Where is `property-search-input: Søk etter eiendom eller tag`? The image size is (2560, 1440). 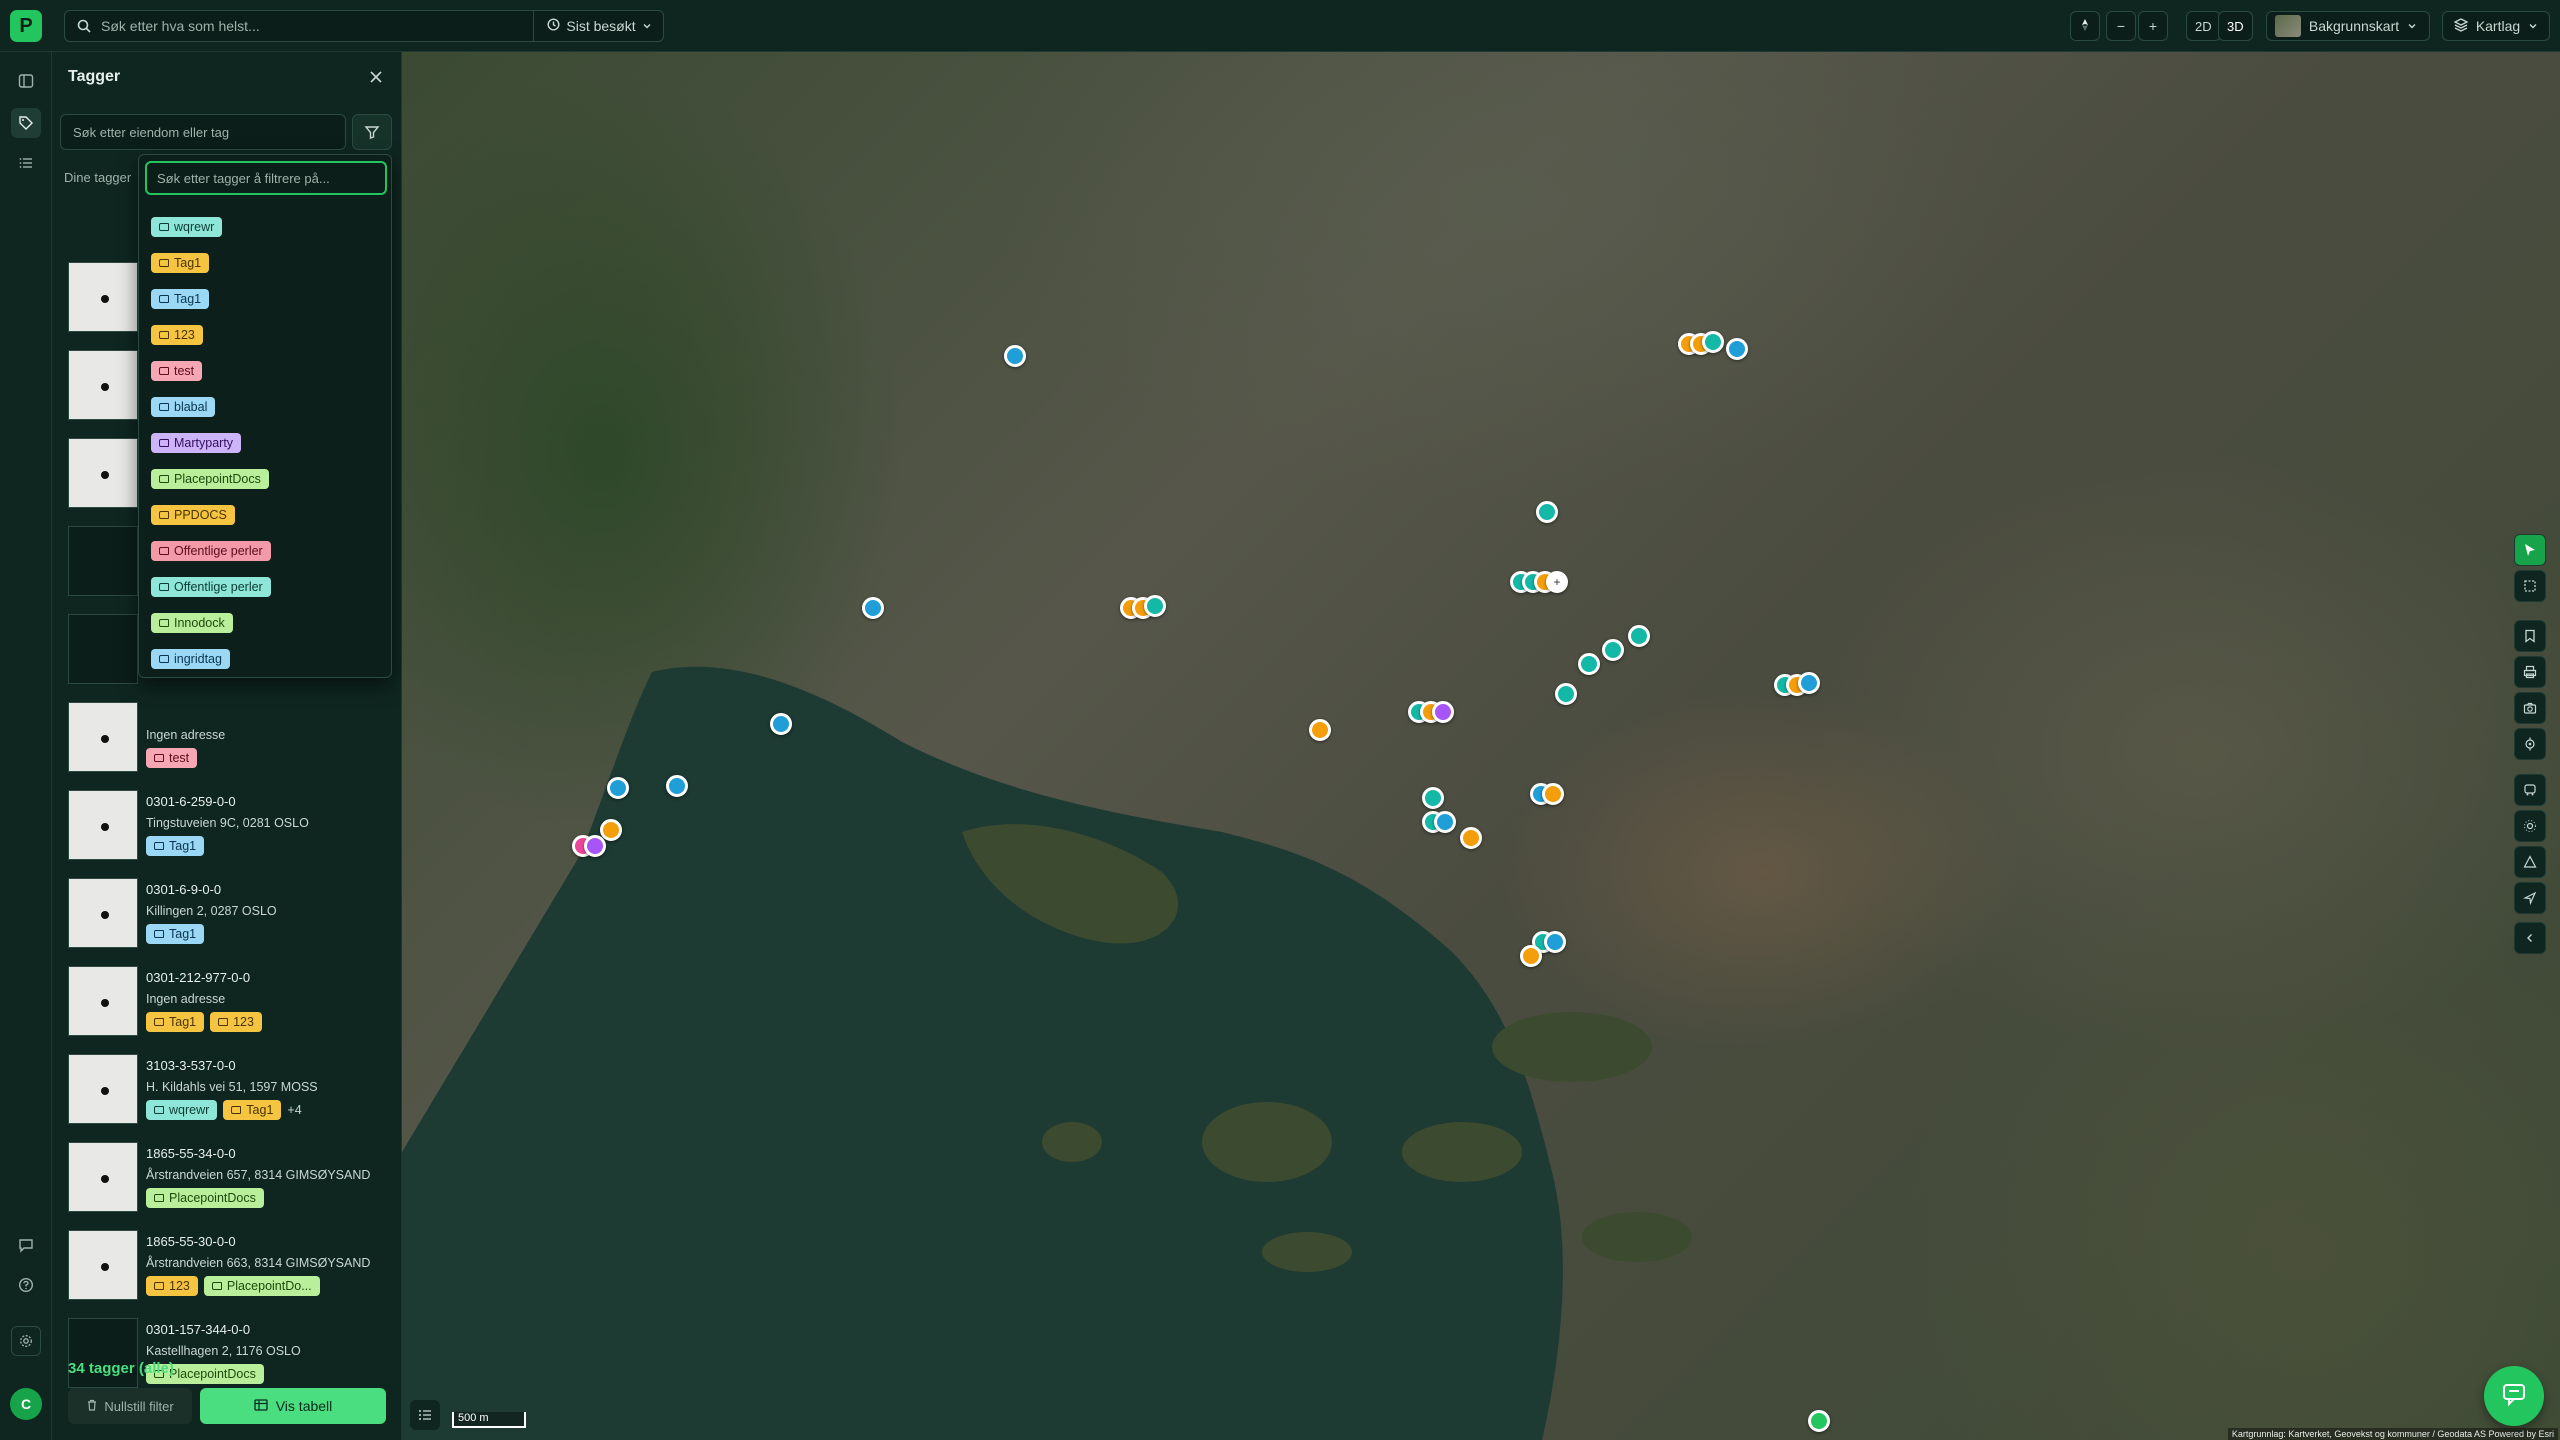
property-search-input: Søk etter eiendom eller tag is located at coordinates (203, 132).